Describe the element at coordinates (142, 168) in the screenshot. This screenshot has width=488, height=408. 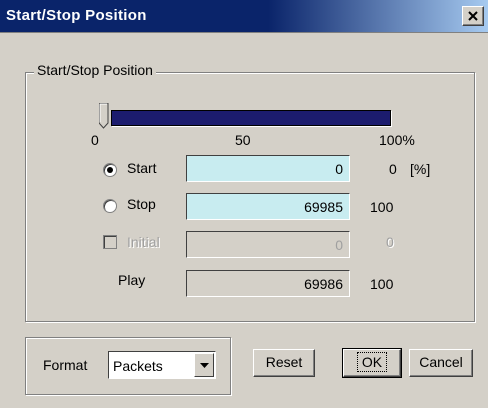
I see `start-label: Start` at that location.